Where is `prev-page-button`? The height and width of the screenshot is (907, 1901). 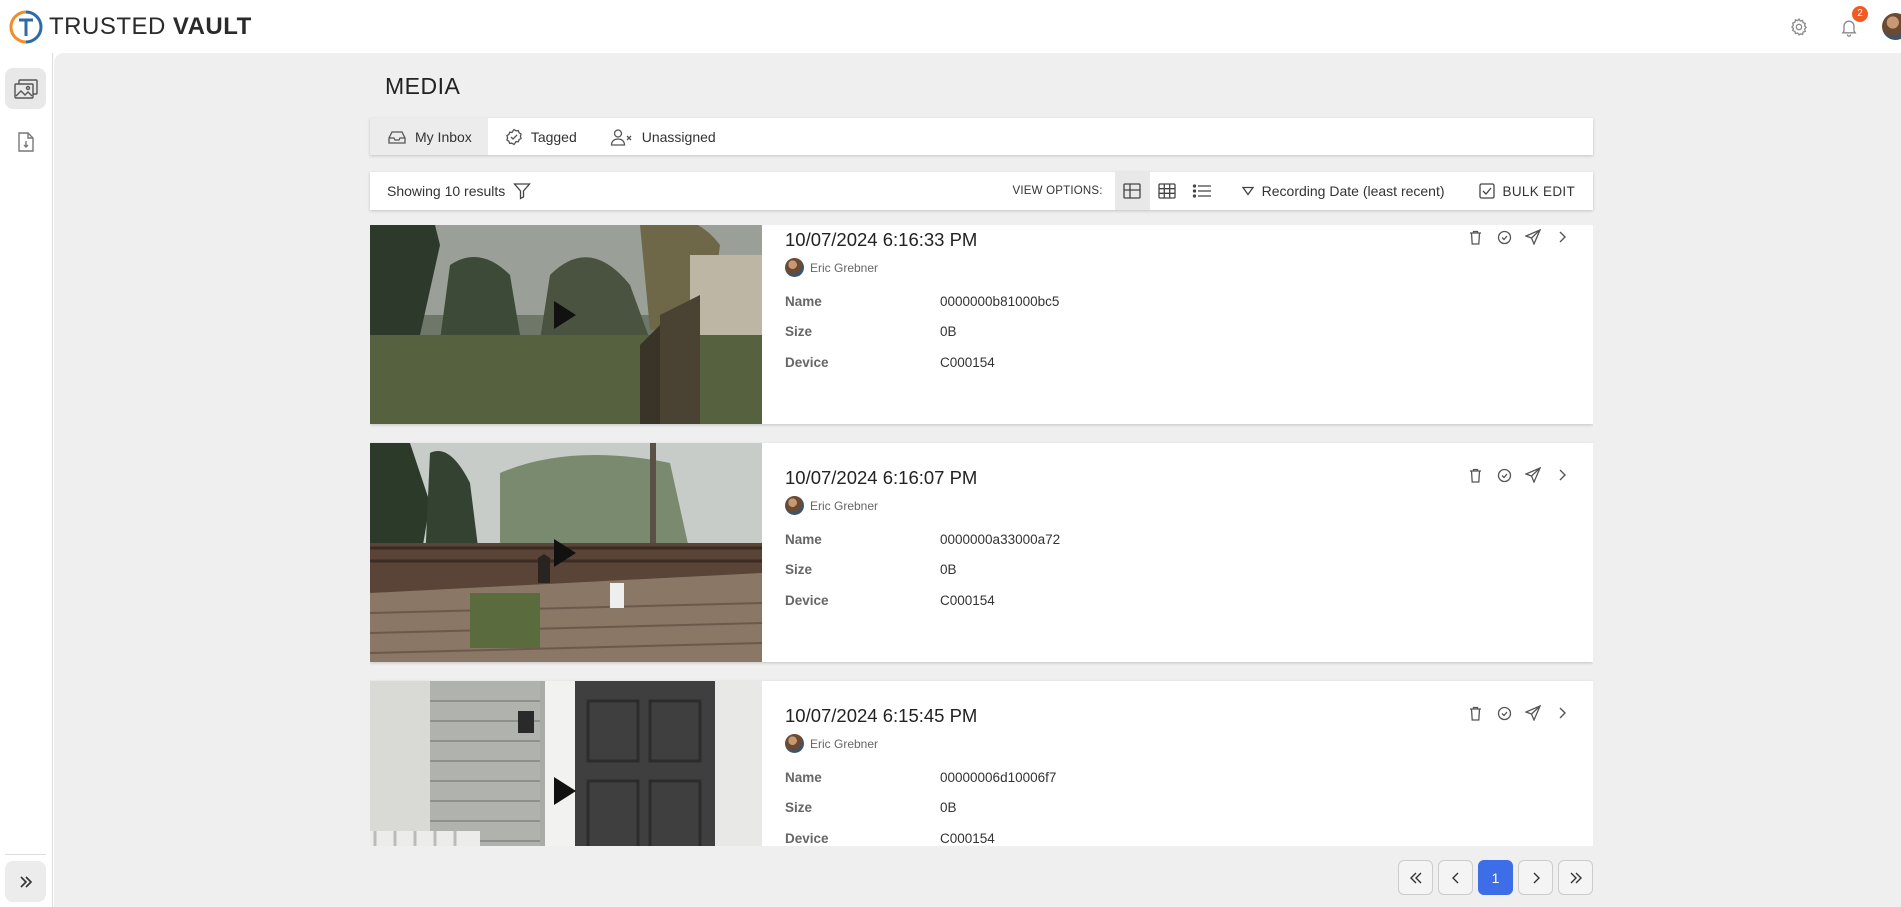 prev-page-button is located at coordinates (1455, 877).